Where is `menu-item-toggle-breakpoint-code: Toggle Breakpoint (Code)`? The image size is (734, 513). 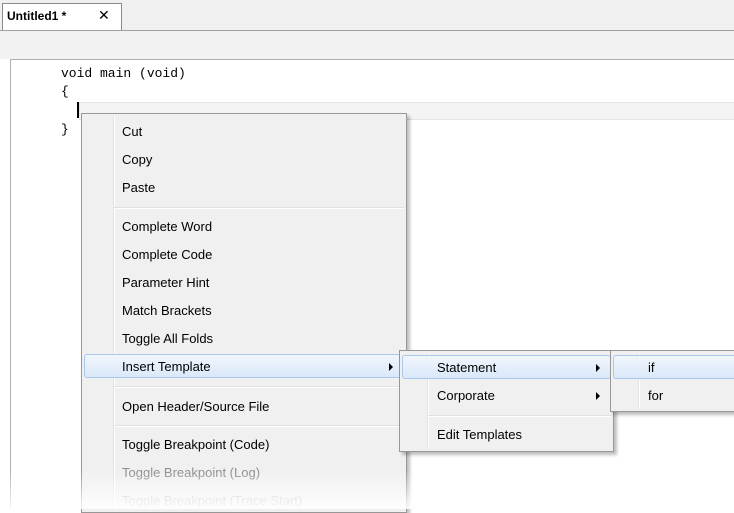 menu-item-toggle-breakpoint-code: Toggle Breakpoint (Code) is located at coordinates (244, 444).